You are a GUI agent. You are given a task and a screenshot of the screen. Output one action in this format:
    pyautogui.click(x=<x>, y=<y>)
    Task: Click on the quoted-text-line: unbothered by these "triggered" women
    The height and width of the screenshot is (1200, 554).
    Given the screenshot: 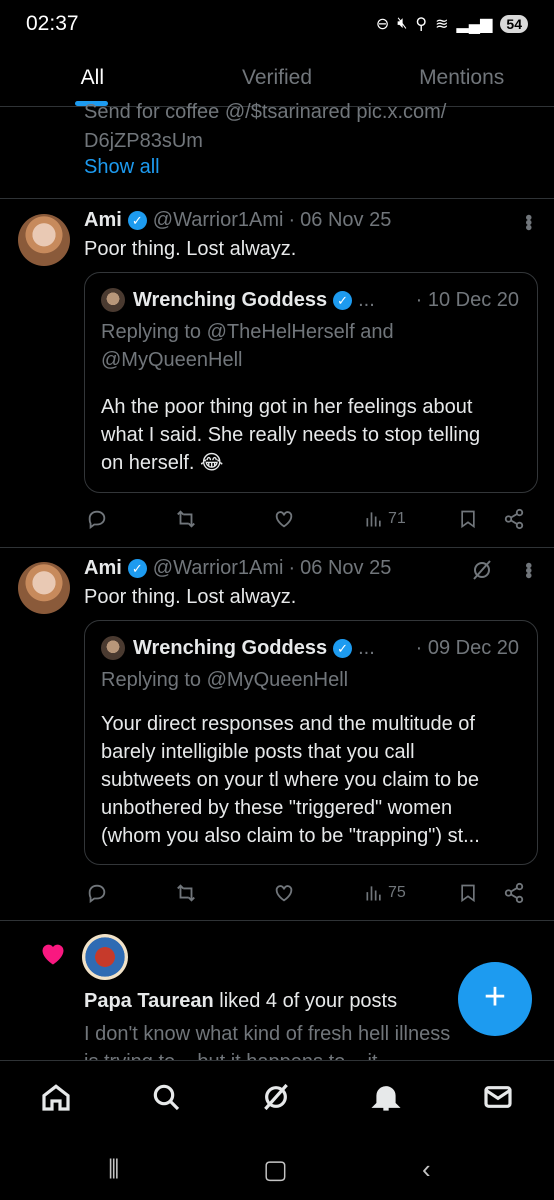 What is the action you would take?
    pyautogui.click(x=277, y=808)
    